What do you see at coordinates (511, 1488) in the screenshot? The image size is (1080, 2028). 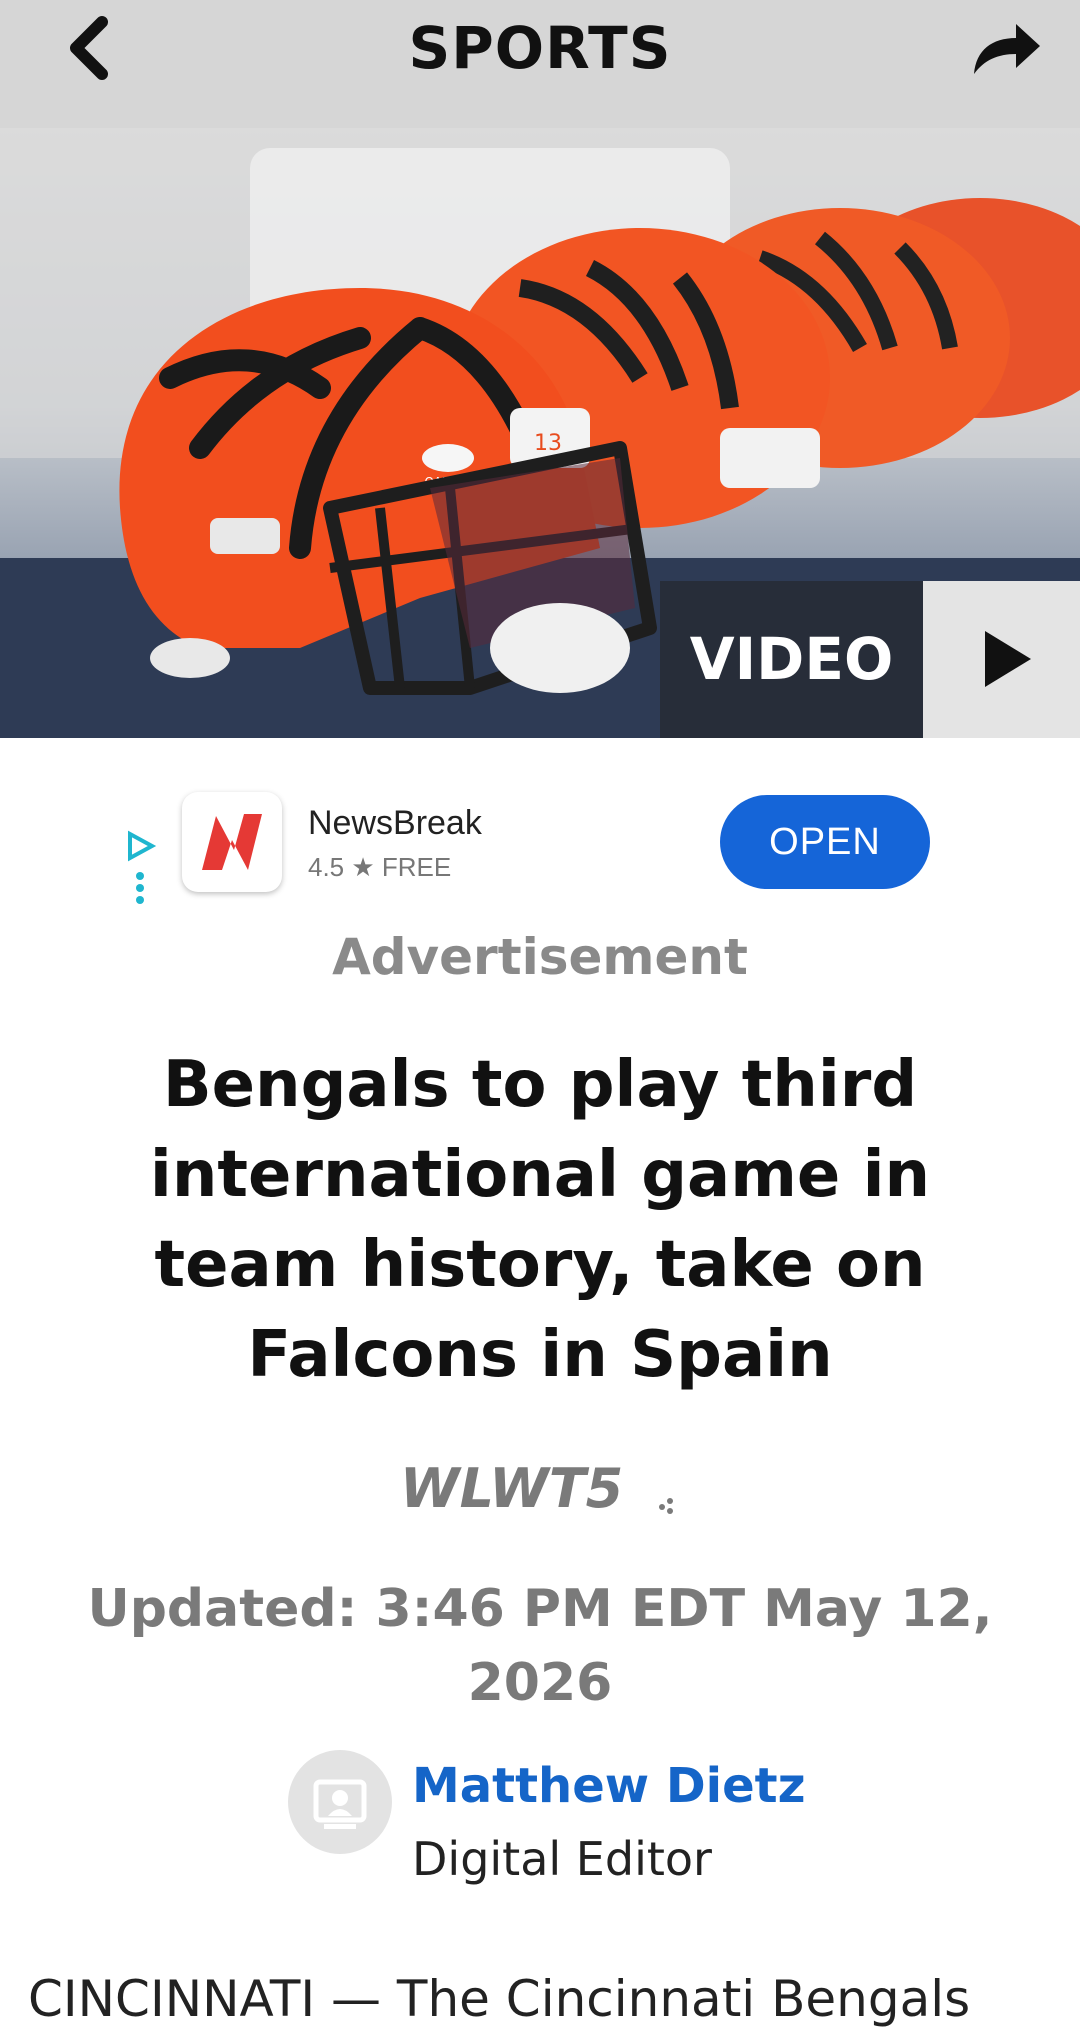 I see `station-logo-text: WLWT5` at bounding box center [511, 1488].